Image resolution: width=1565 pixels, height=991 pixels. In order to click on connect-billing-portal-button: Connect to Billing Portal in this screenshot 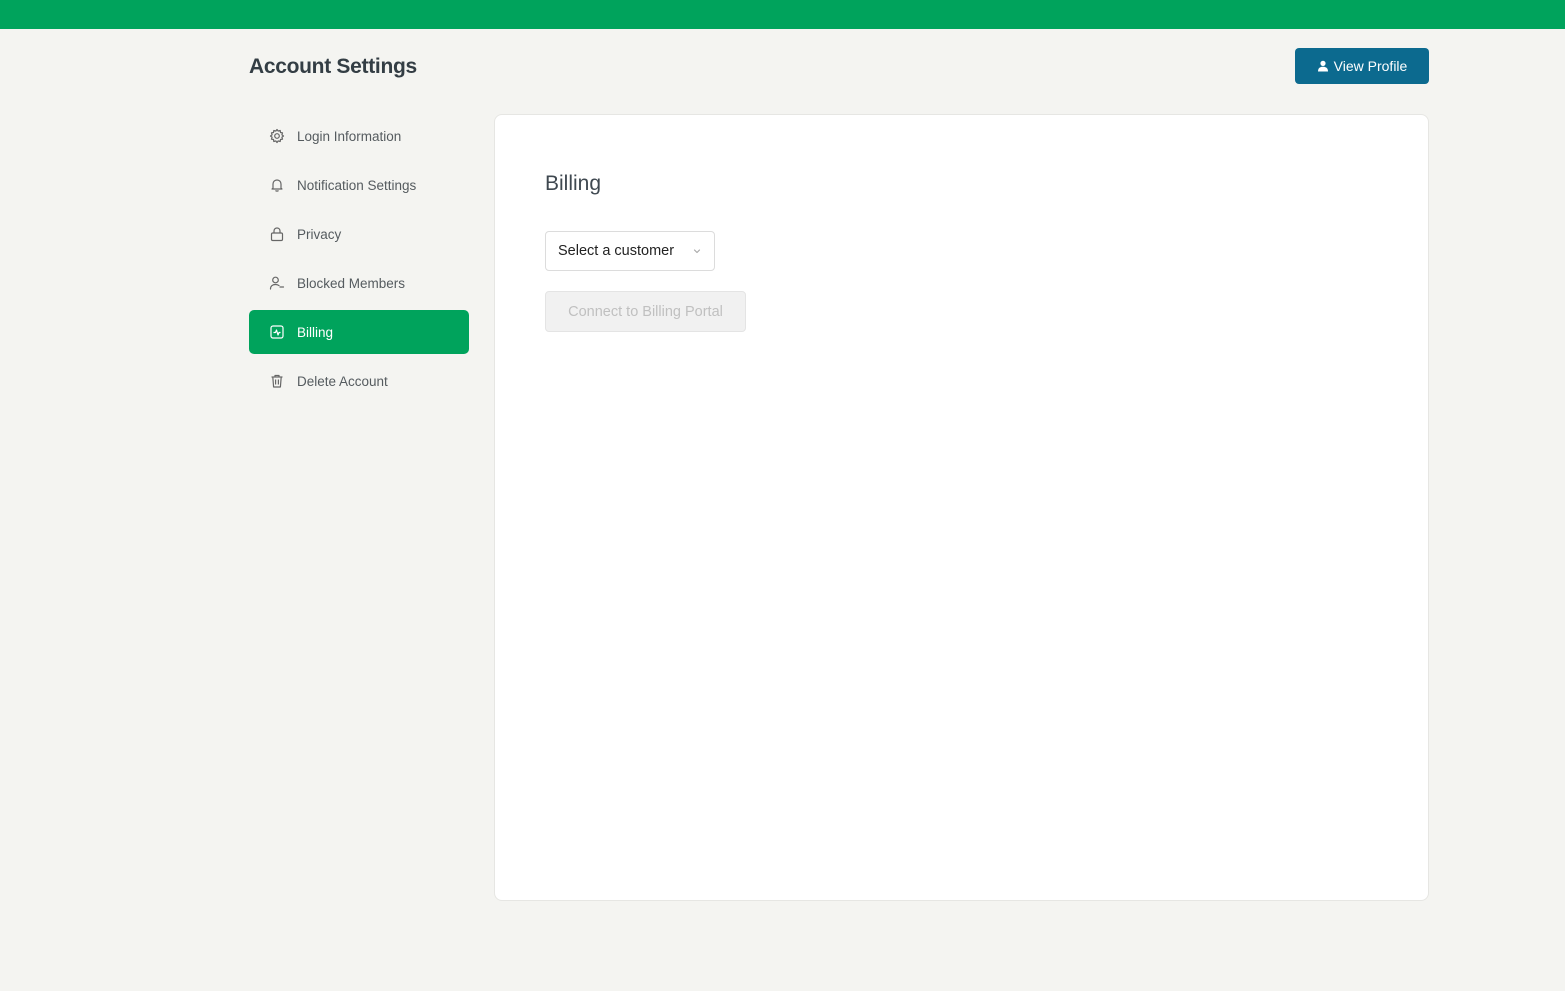, I will do `click(645, 311)`.